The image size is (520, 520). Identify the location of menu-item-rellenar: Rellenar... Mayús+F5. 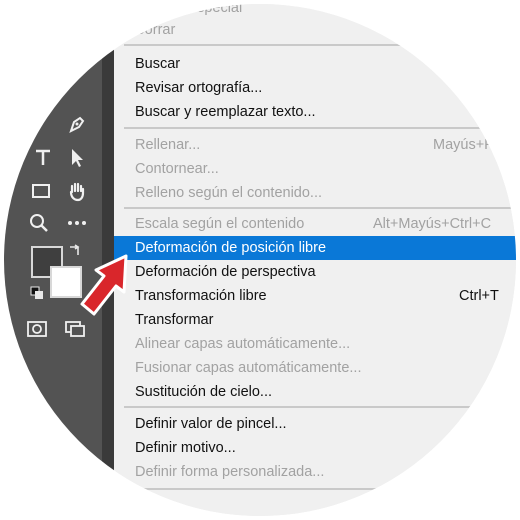
(315, 145).